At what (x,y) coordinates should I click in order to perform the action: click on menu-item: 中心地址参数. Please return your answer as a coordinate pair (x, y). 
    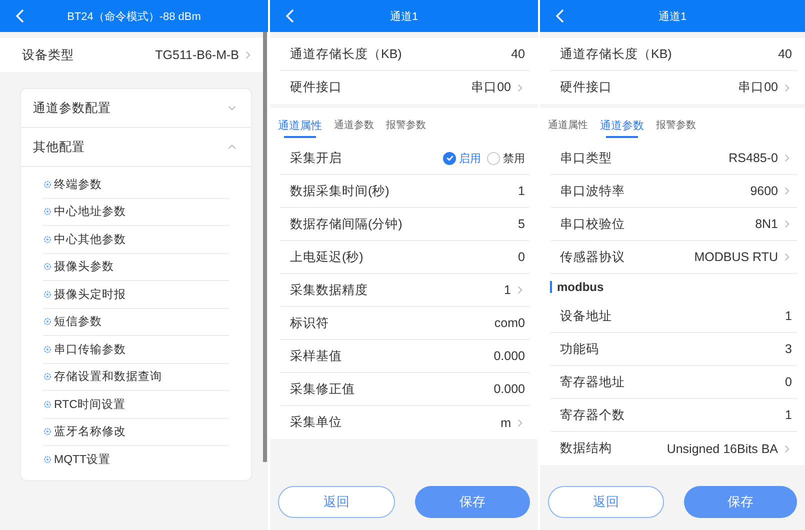
    Looking at the image, I should click on (90, 212).